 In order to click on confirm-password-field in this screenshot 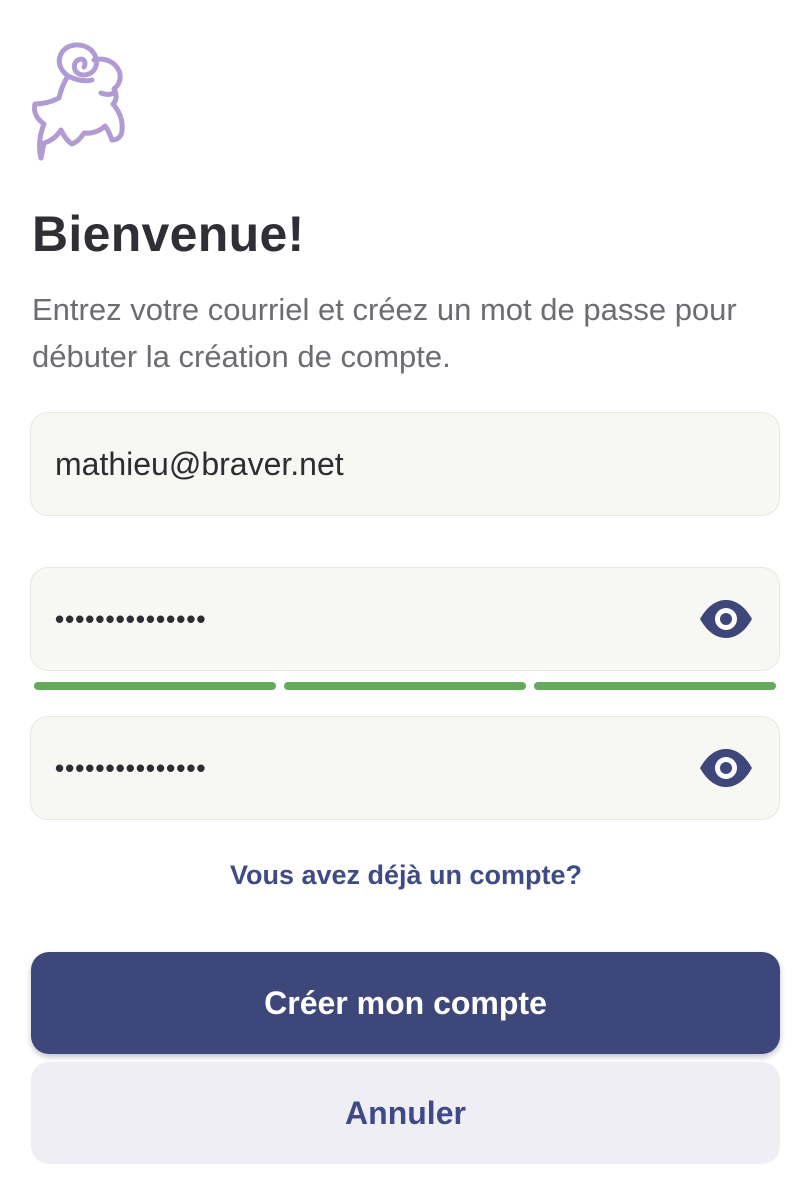, I will do `click(405, 768)`.